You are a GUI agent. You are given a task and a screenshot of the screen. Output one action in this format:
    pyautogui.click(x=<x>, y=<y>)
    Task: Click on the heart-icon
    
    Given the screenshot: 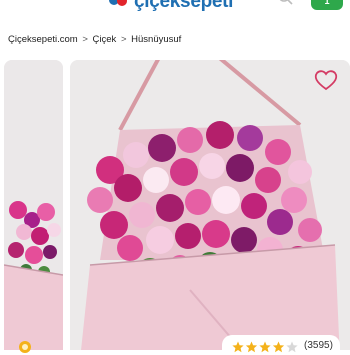 What is the action you would take?
    pyautogui.click(x=326, y=80)
    